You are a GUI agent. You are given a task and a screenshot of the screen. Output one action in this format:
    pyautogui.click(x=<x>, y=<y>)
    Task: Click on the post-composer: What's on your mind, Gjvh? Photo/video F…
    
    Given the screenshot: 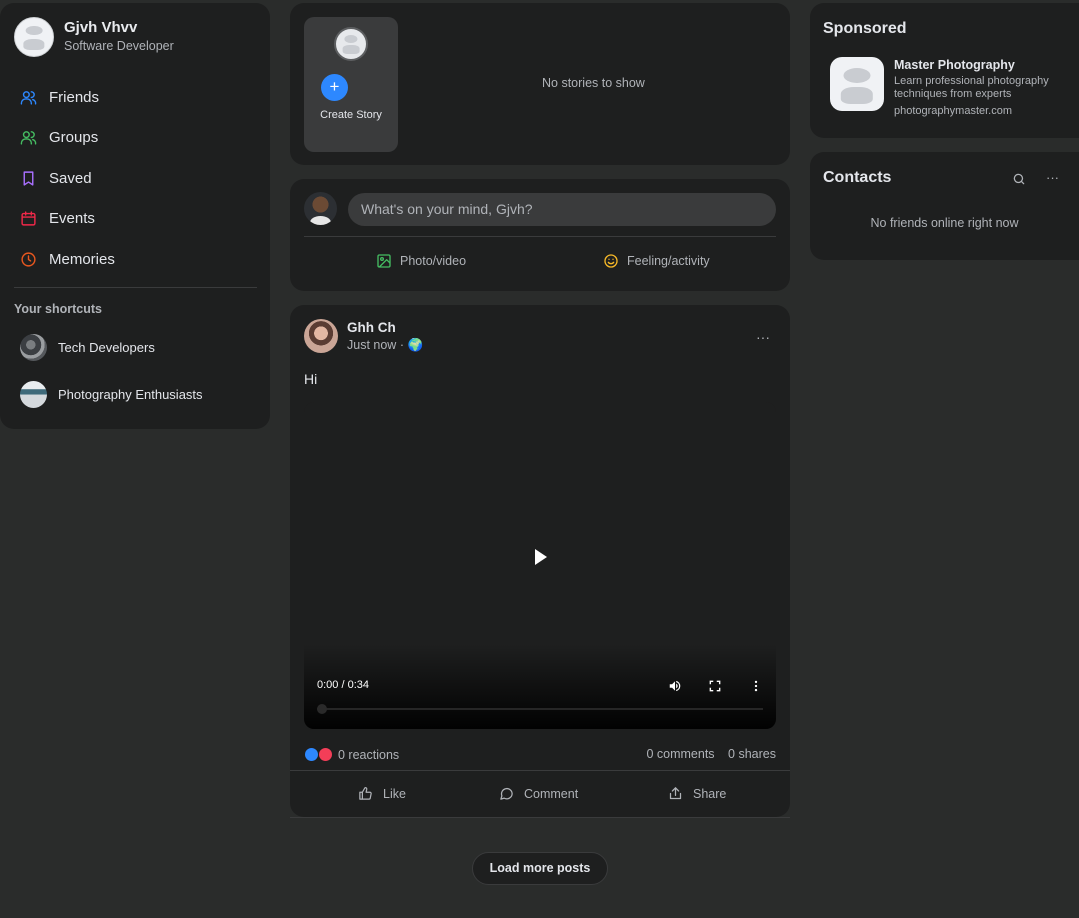 What is the action you would take?
    pyautogui.click(x=540, y=235)
    